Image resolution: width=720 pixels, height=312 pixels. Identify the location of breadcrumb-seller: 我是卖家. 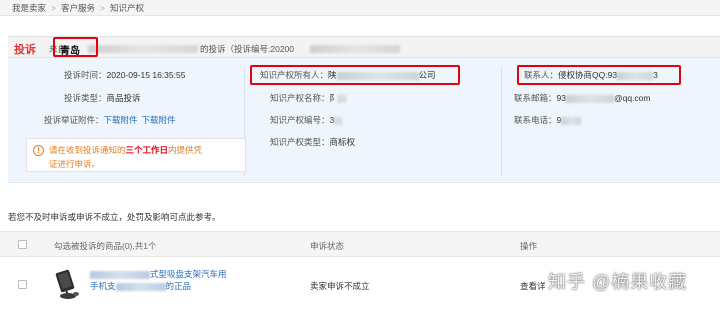
(29, 8).